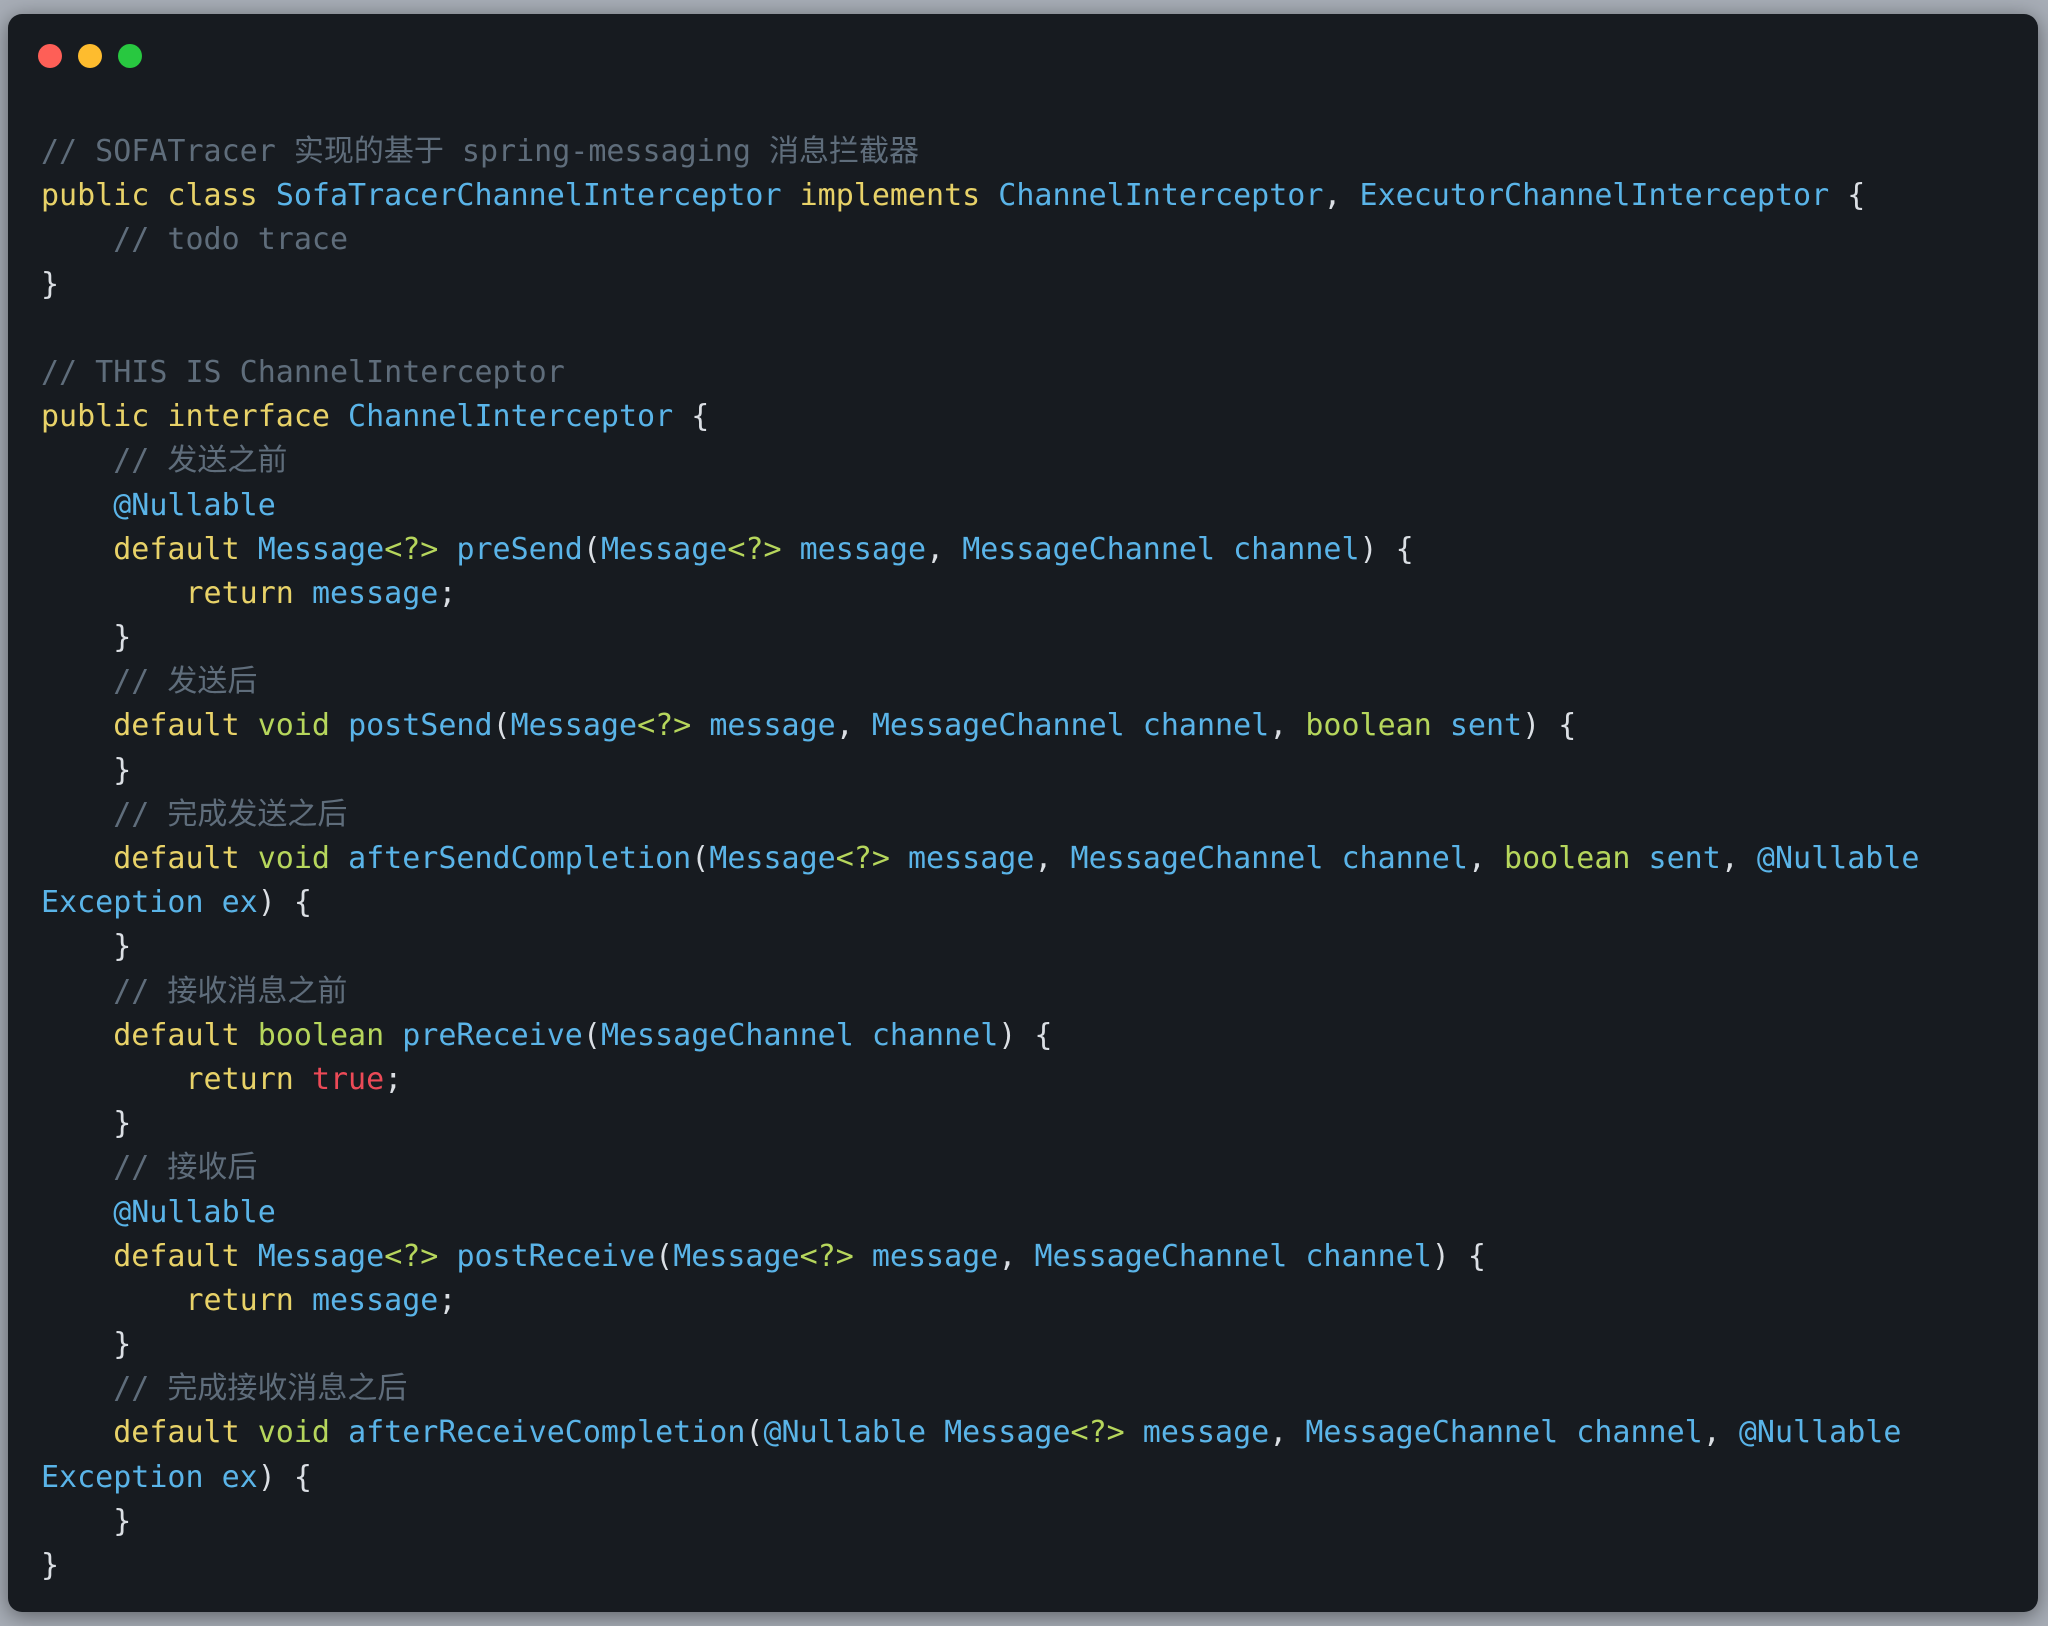 The height and width of the screenshot is (1626, 2048). What do you see at coordinates (980, 240) in the screenshot?
I see `code-line: // todo trace` at bounding box center [980, 240].